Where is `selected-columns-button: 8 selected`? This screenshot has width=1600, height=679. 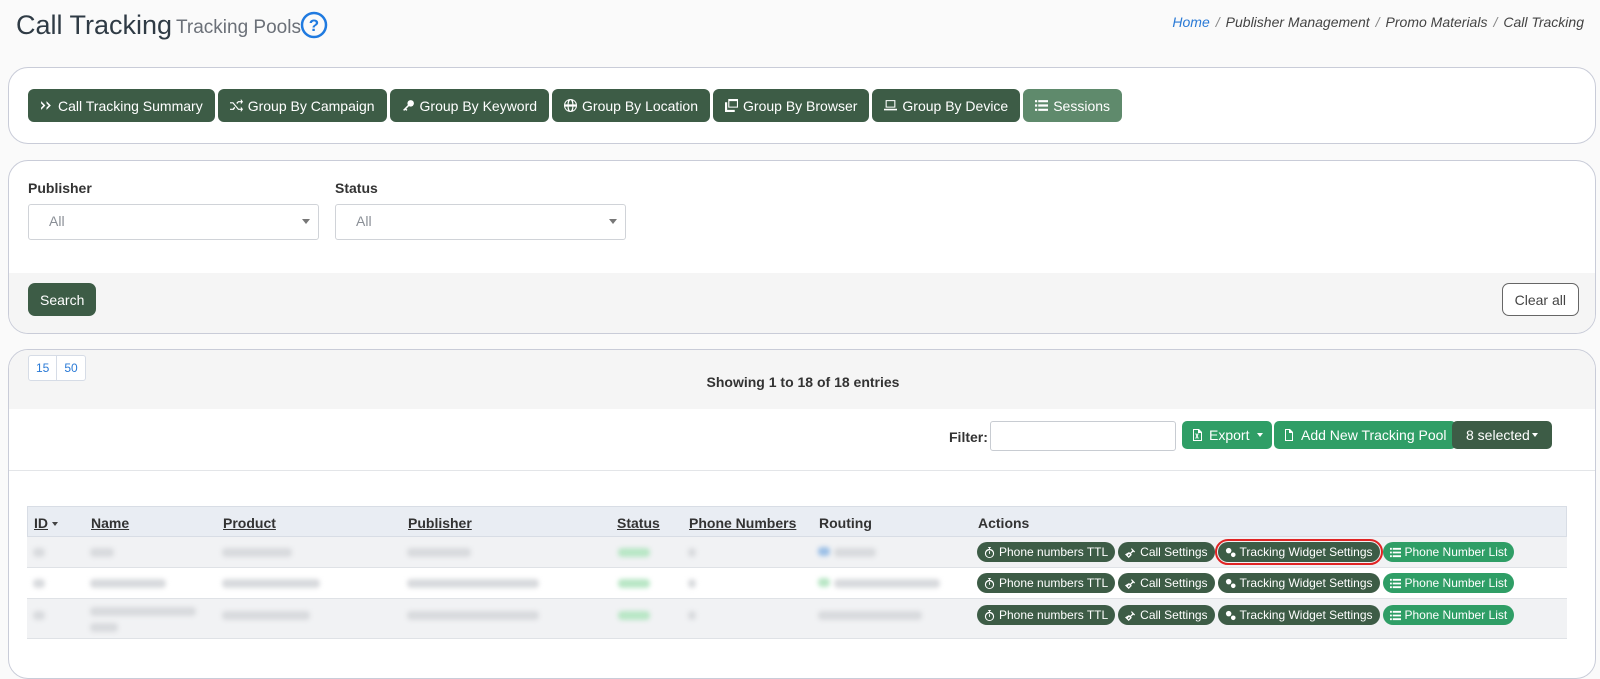
selected-columns-button: 8 selected is located at coordinates (1502, 435).